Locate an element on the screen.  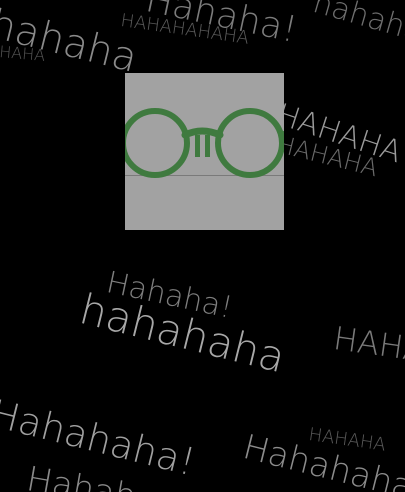
round-eyeglasses-icon is located at coordinates (204, 151).